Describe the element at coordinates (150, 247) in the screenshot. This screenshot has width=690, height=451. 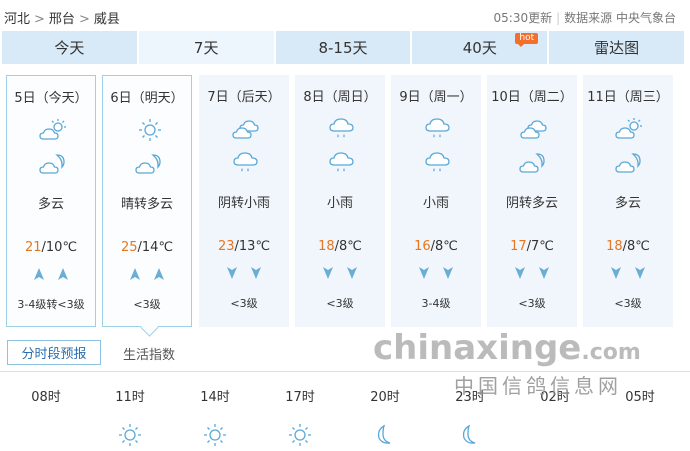
I see `low-temp: 14` at that location.